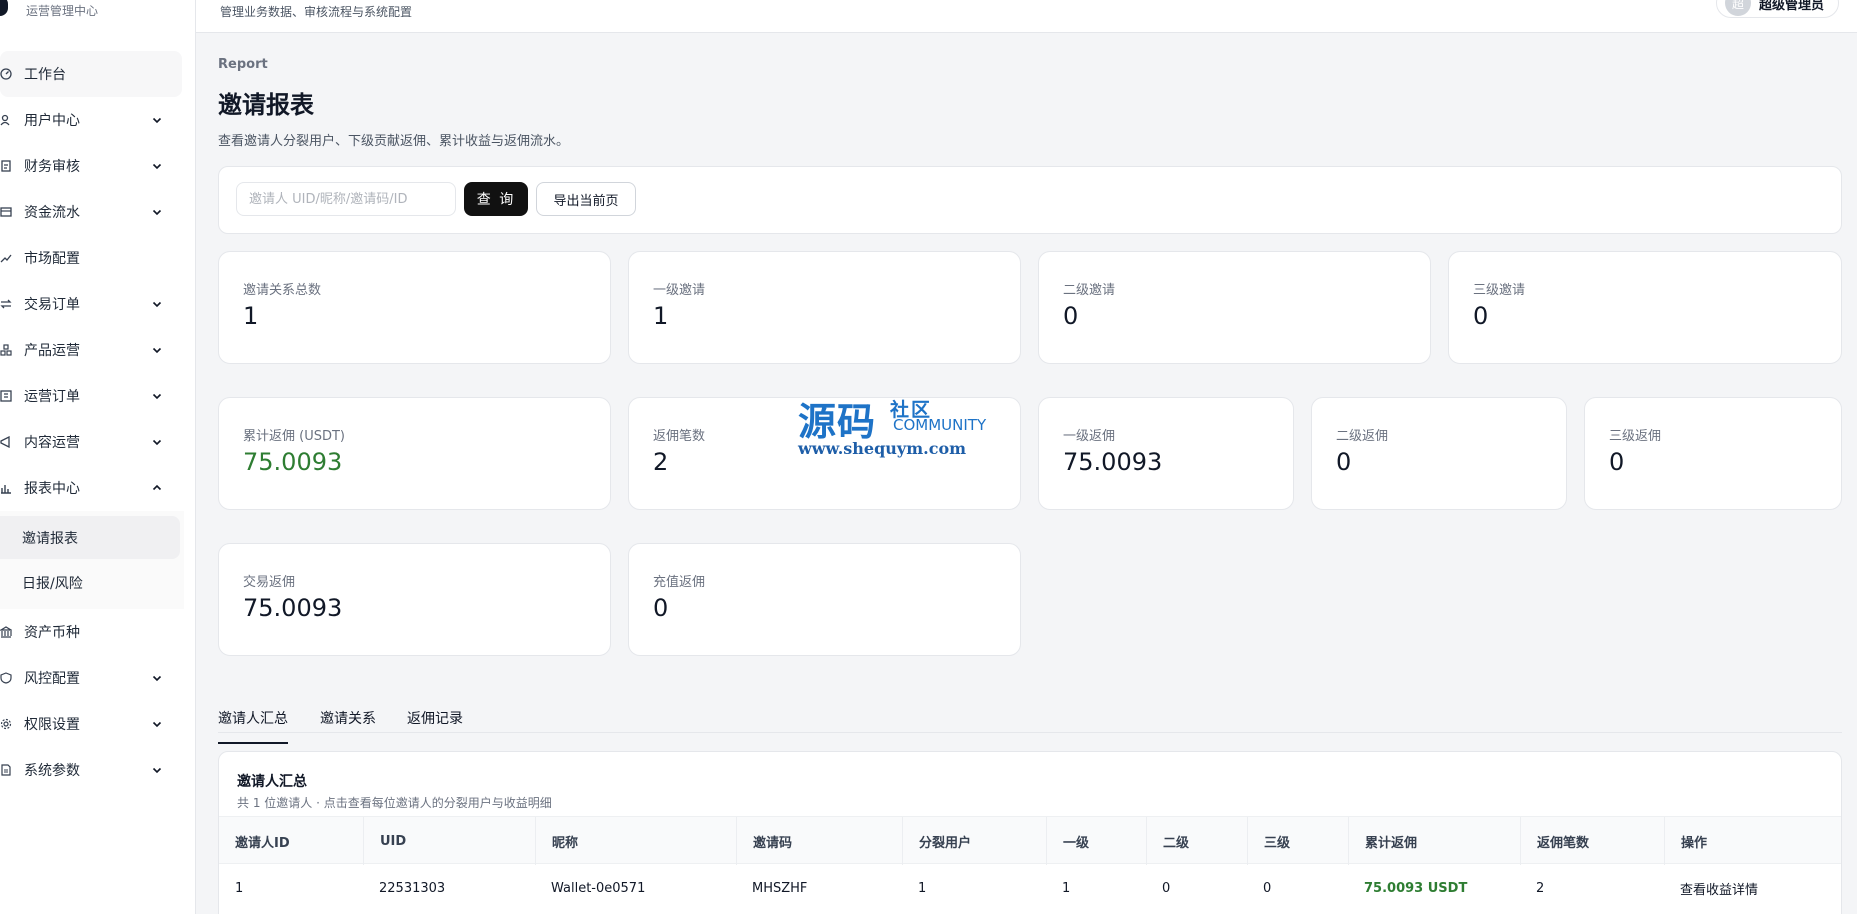  Describe the element at coordinates (974, 841) in the screenshot. I see `column-header: 分裂用户` at that location.